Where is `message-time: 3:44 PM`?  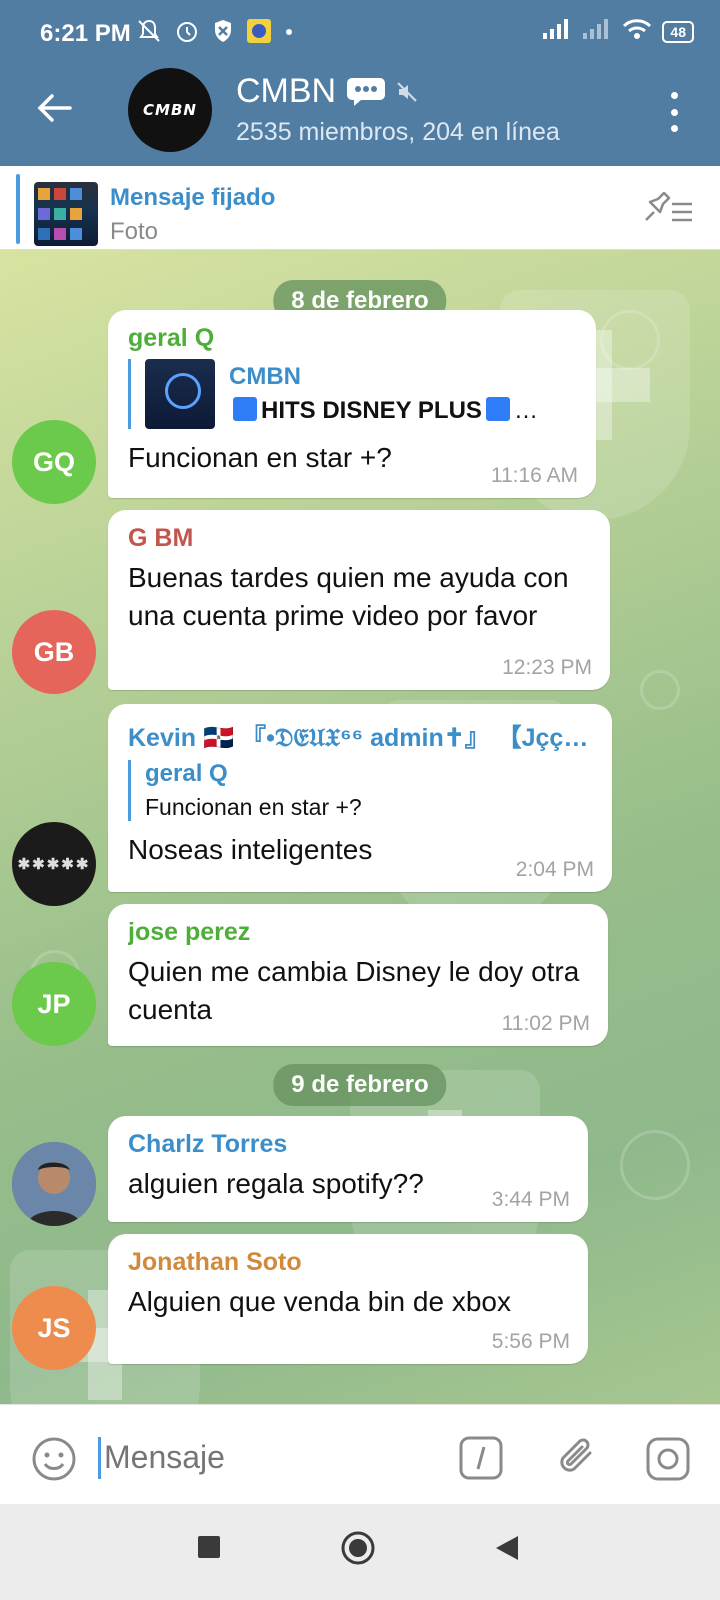
message-time: 3:44 PM is located at coordinates (530, 1199).